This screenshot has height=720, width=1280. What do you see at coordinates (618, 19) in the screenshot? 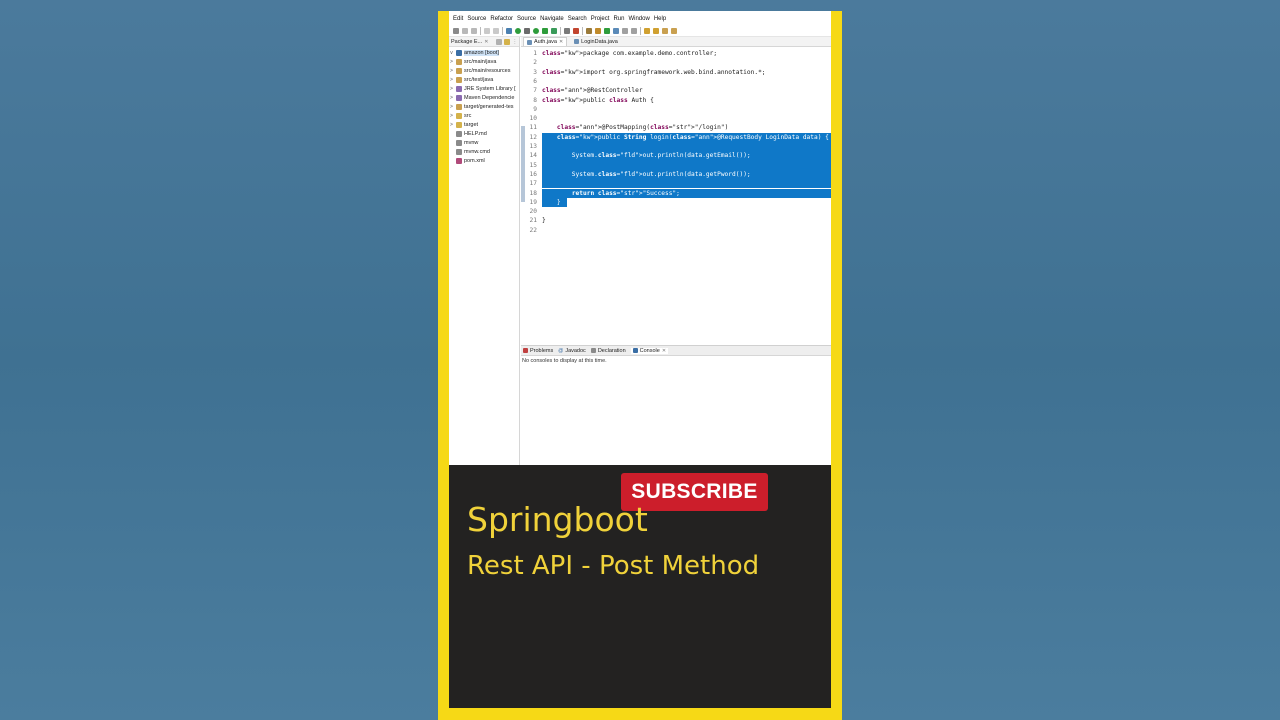
I see `menu-item-run: Run` at bounding box center [618, 19].